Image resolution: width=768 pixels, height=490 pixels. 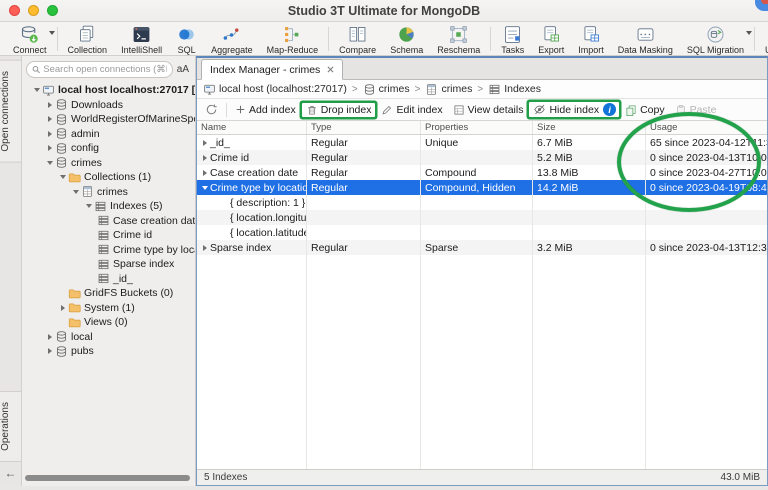 I want to click on toolbar-users: Users, so click(x=763, y=38).